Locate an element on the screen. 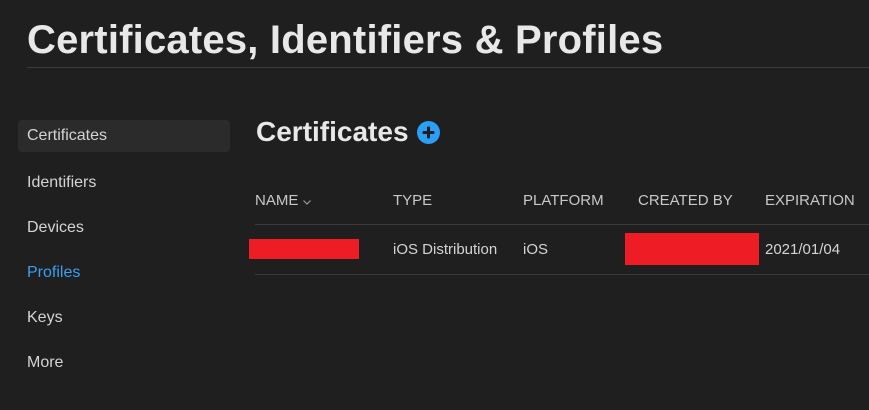  chevron-down-icon is located at coordinates (307, 201).